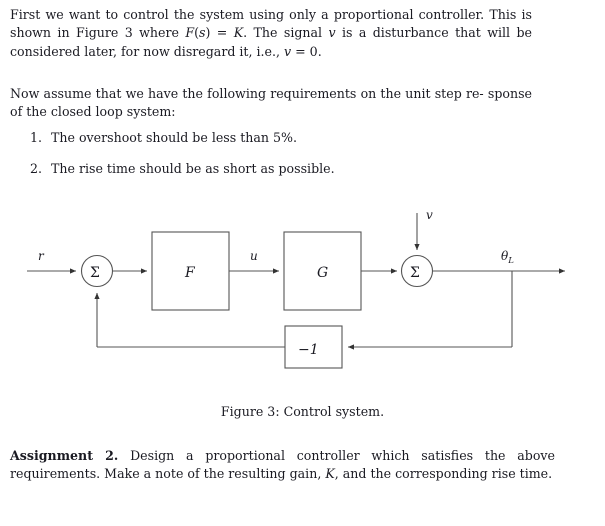  I want to click on list-item-number: 2., so click(36, 169).